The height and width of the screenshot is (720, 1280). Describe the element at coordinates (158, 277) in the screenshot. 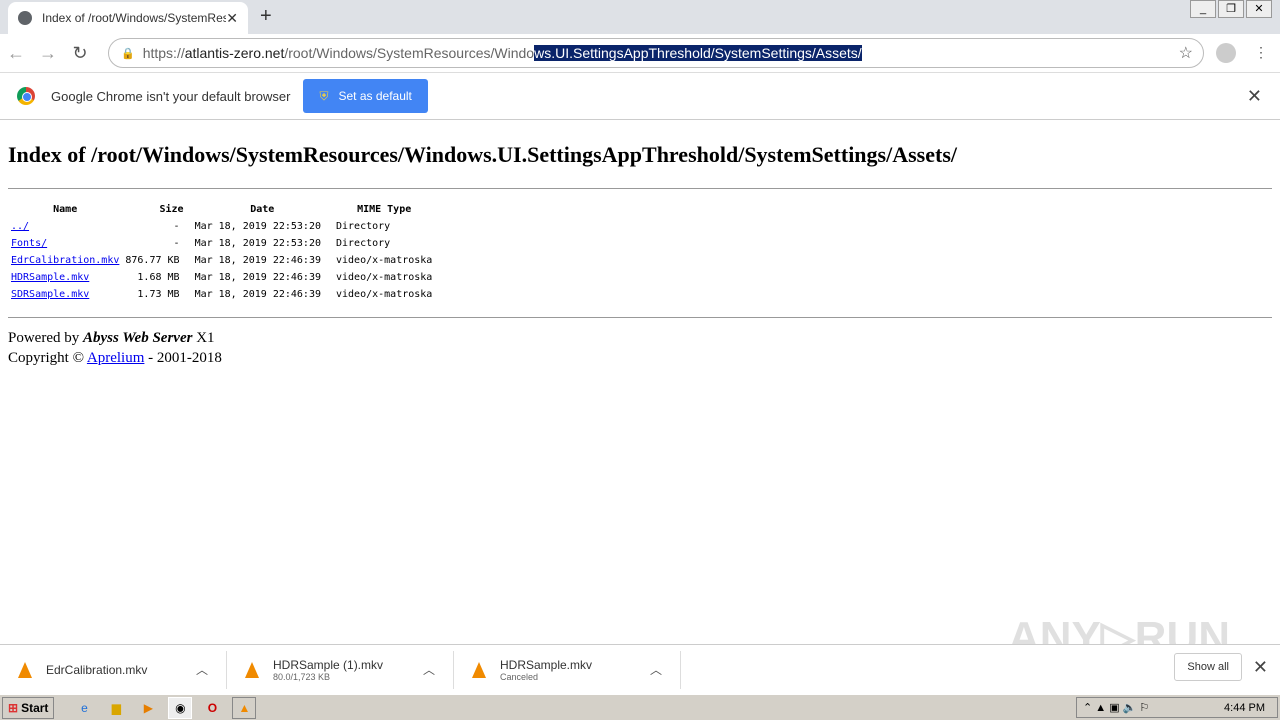

I see `size-cell: 1.68 MB` at that location.